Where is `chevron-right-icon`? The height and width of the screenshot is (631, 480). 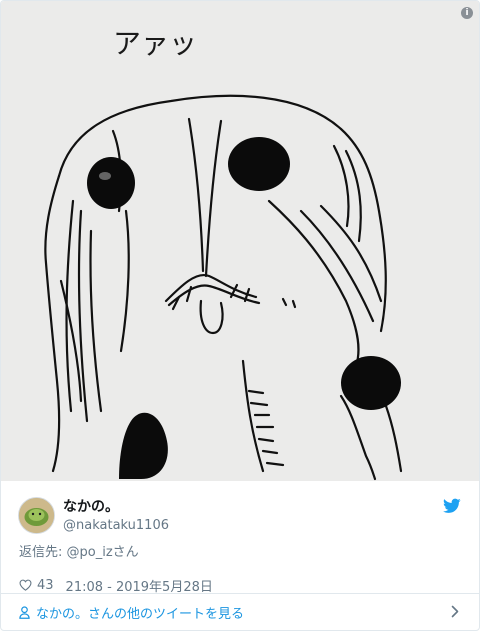
chevron-right-icon is located at coordinates (455, 611).